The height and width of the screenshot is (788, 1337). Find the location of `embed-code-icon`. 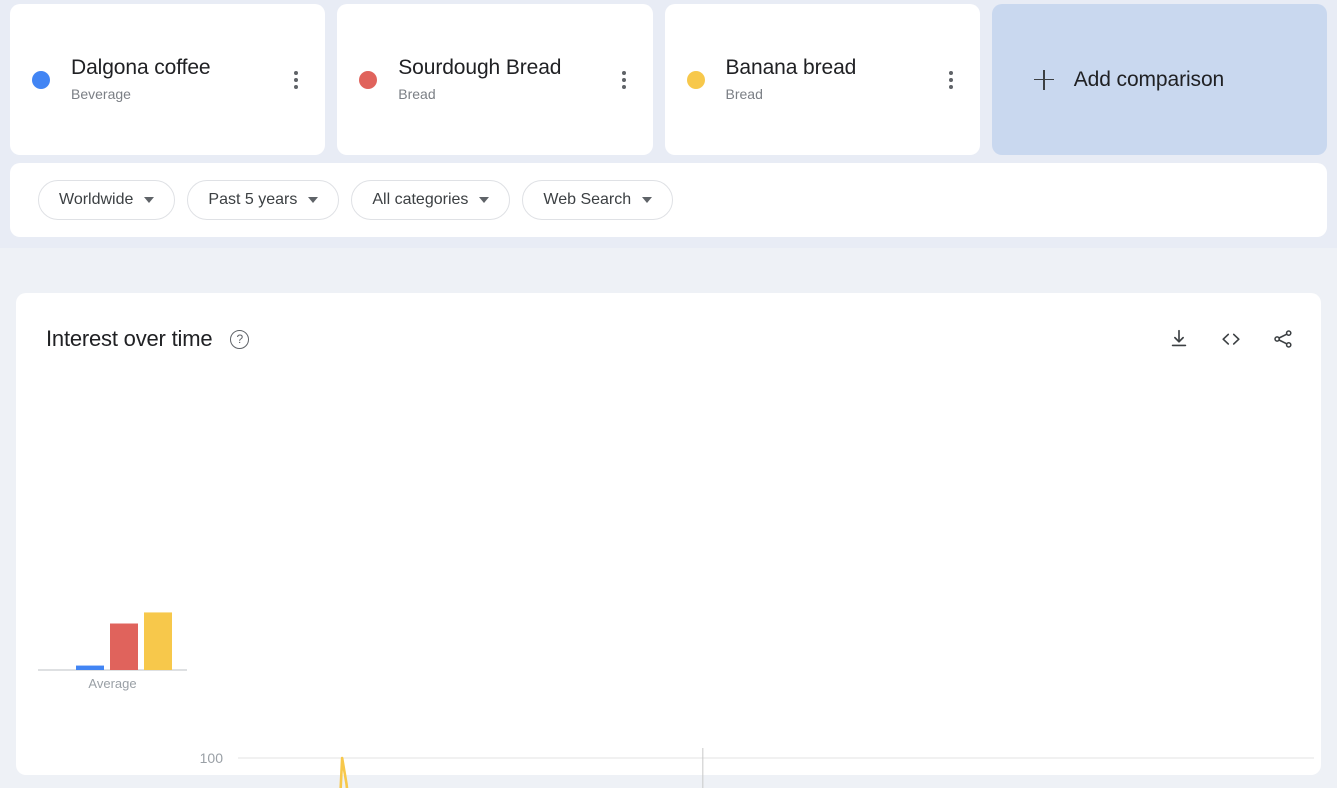

embed-code-icon is located at coordinates (1231, 339).